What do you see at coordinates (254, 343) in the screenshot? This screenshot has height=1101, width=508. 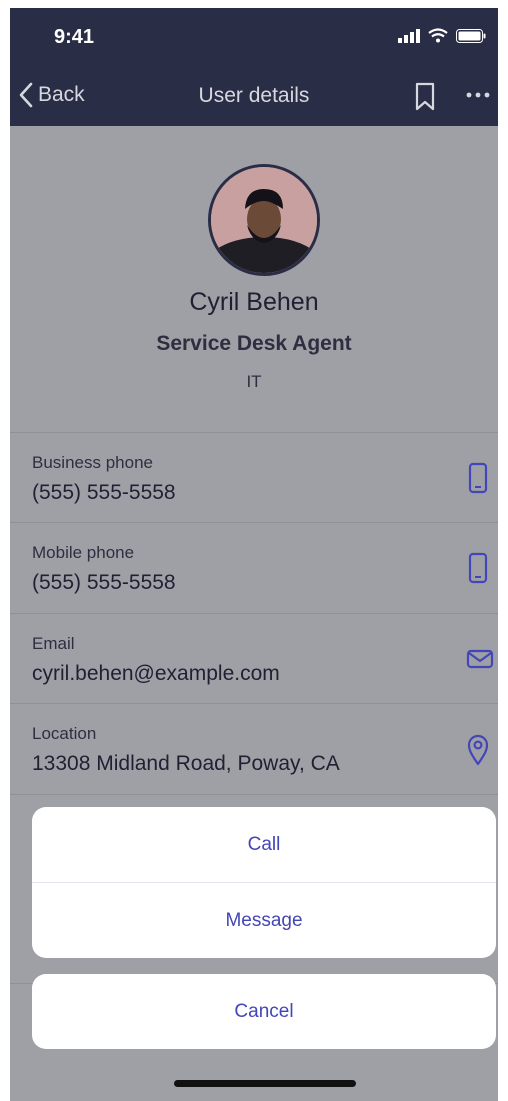 I see `user-job-title: Service Desk Agent` at bounding box center [254, 343].